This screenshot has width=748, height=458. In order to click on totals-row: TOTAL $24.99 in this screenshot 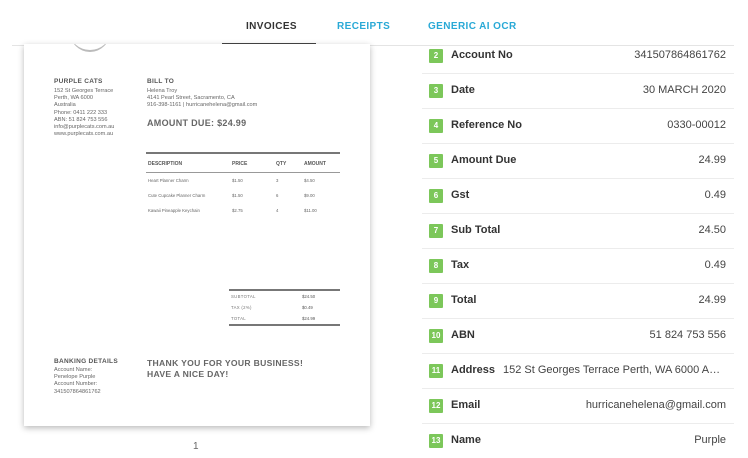, I will do `click(284, 318)`.